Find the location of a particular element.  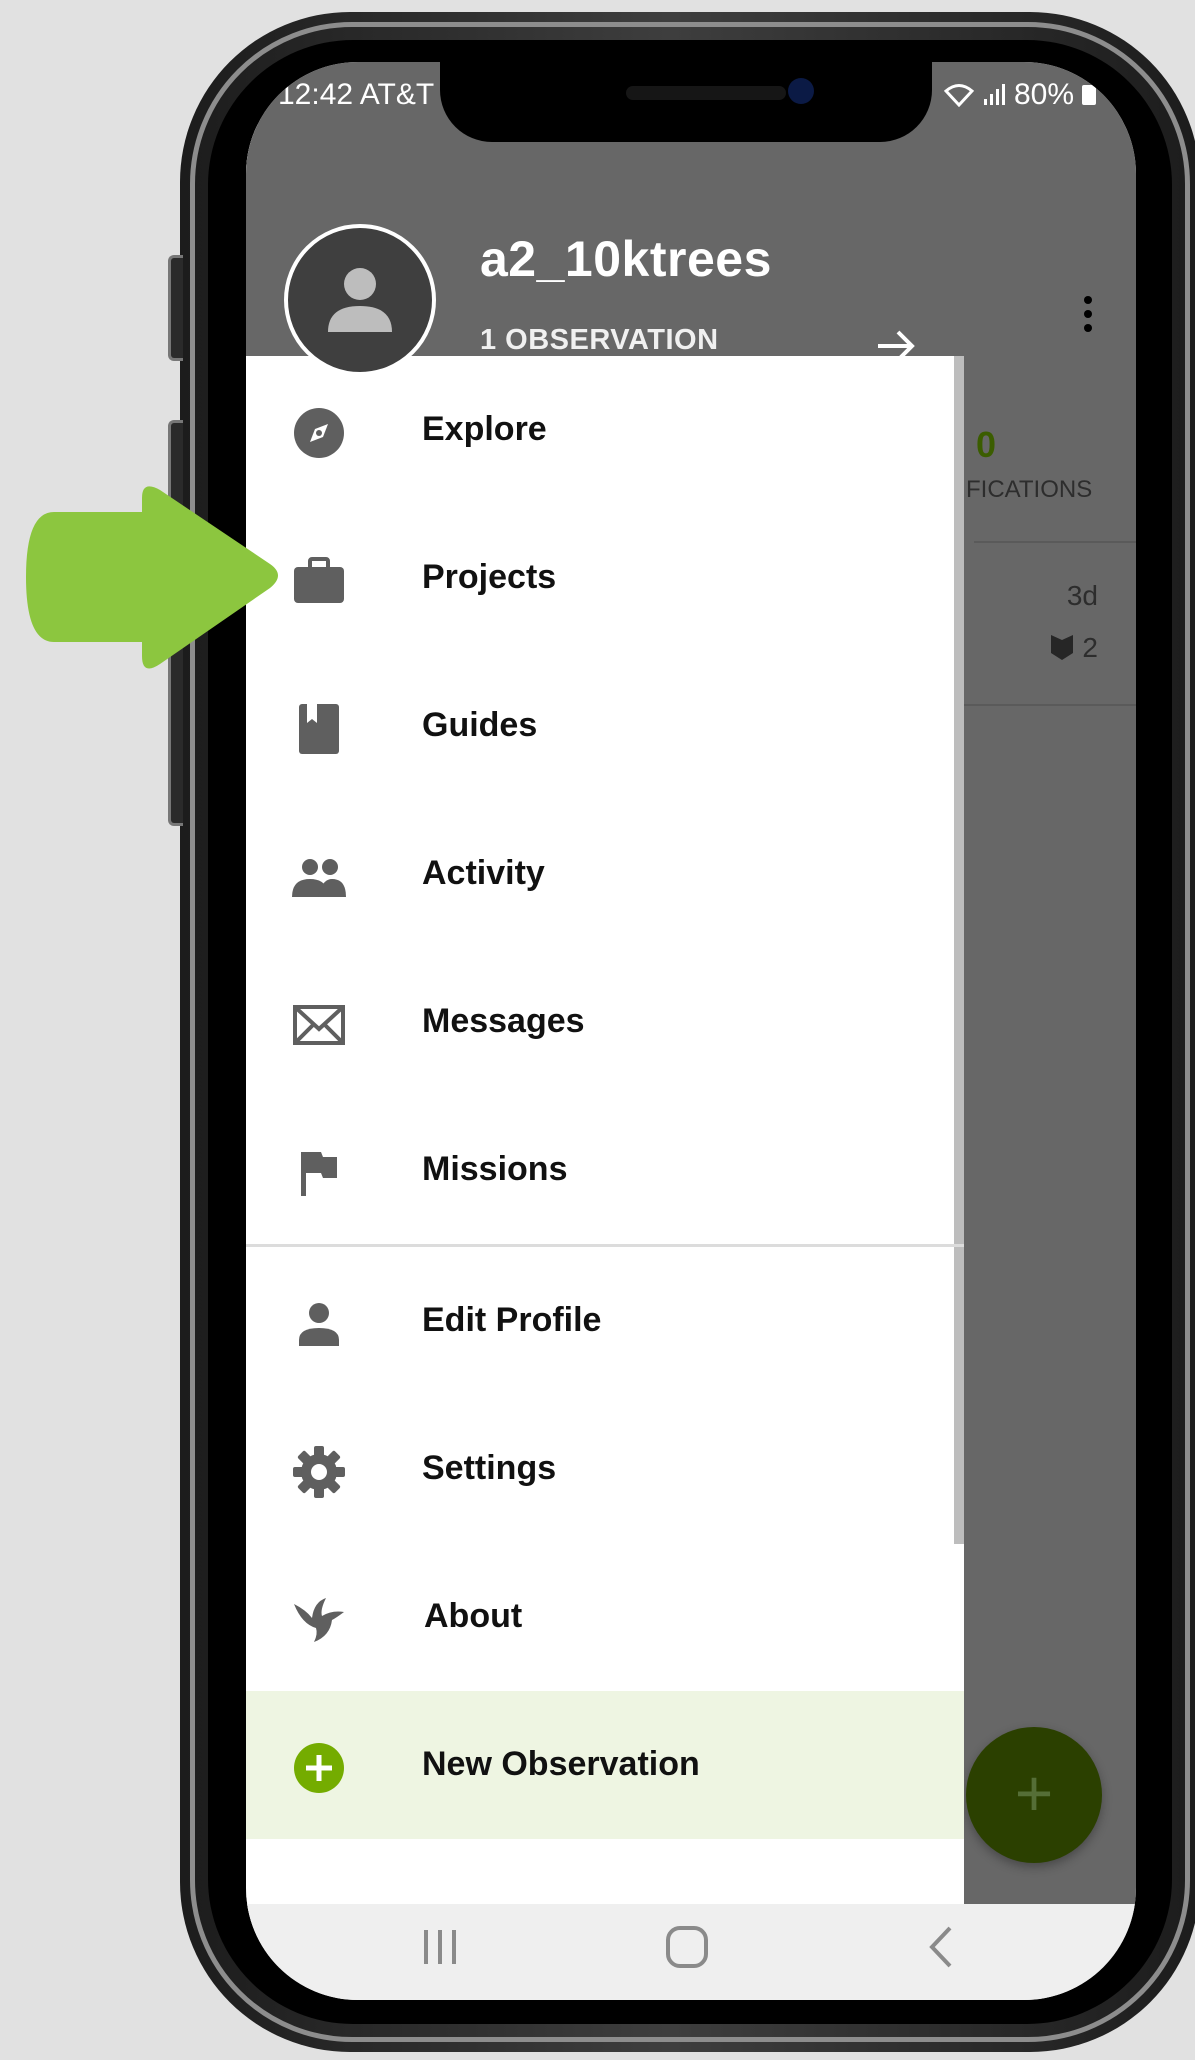

bird-icon is located at coordinates (319, 1620).